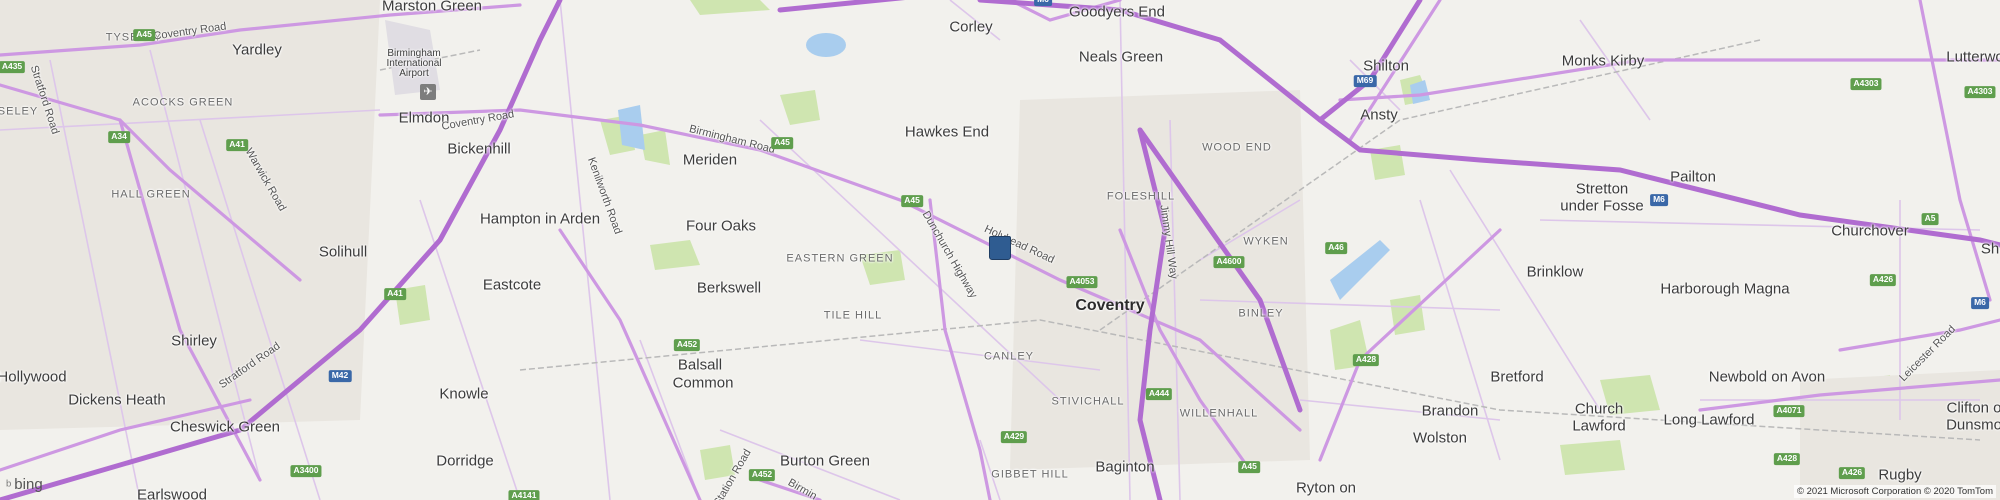 This screenshot has height=500, width=2000. What do you see at coordinates (540, 219) in the screenshot?
I see `place-label: Hampton in Arden` at bounding box center [540, 219].